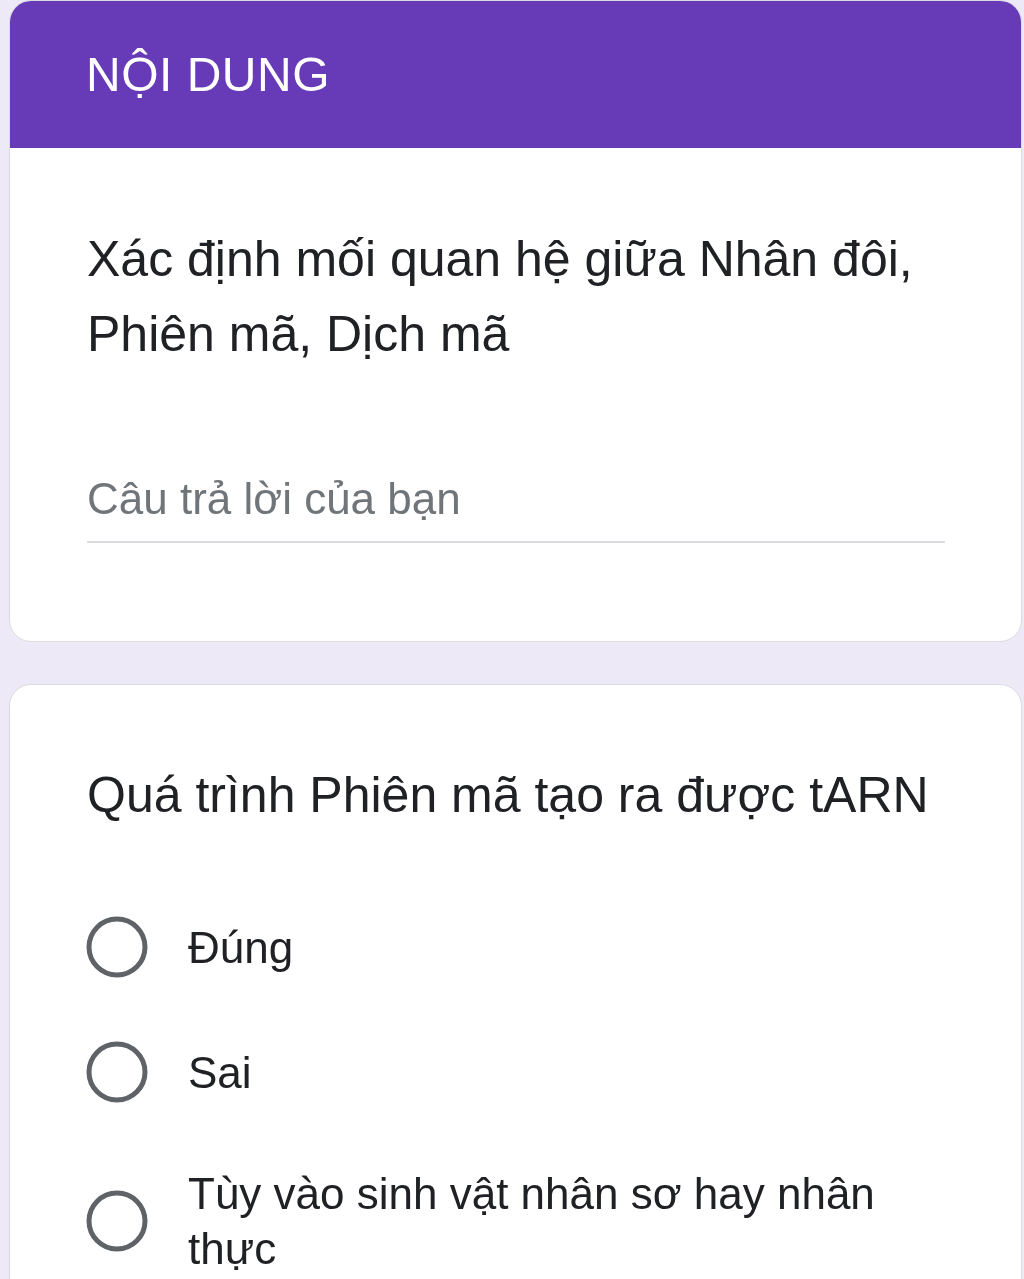 The image size is (1024, 1279). Describe the element at coordinates (566, 1221) in the screenshot. I see `option-label: Tùy vào sinh vật nhân sơ hay nhân thực` at that location.